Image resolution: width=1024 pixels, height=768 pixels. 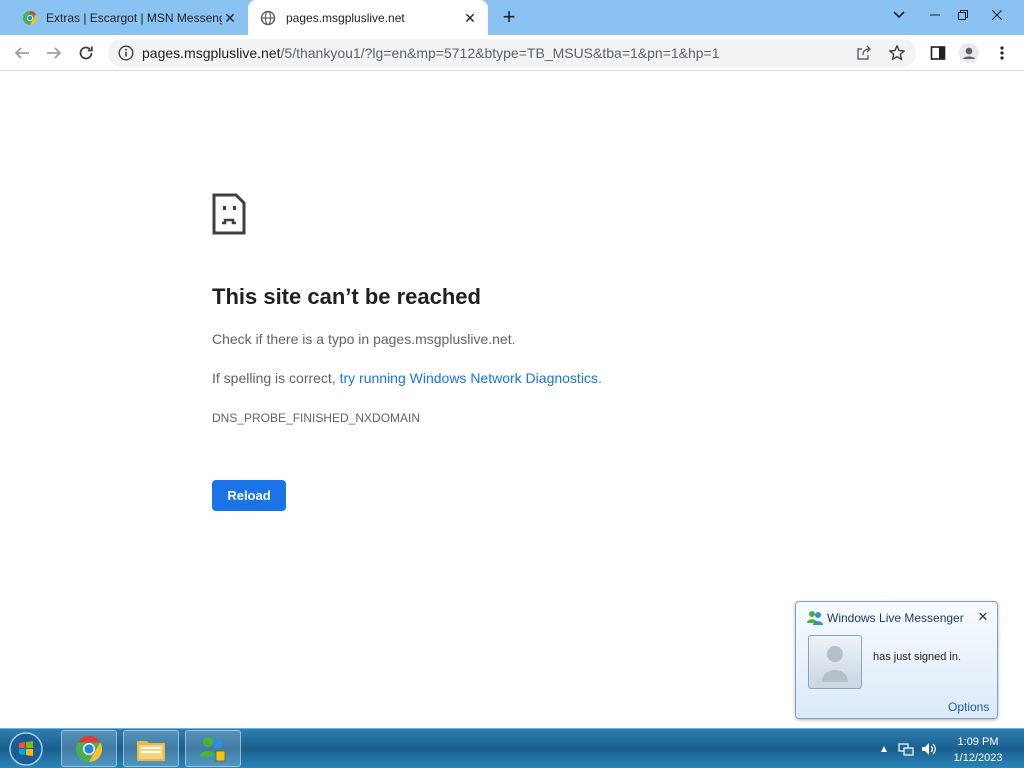 What do you see at coordinates (249, 495) in the screenshot?
I see `reload-button: Reload` at bounding box center [249, 495].